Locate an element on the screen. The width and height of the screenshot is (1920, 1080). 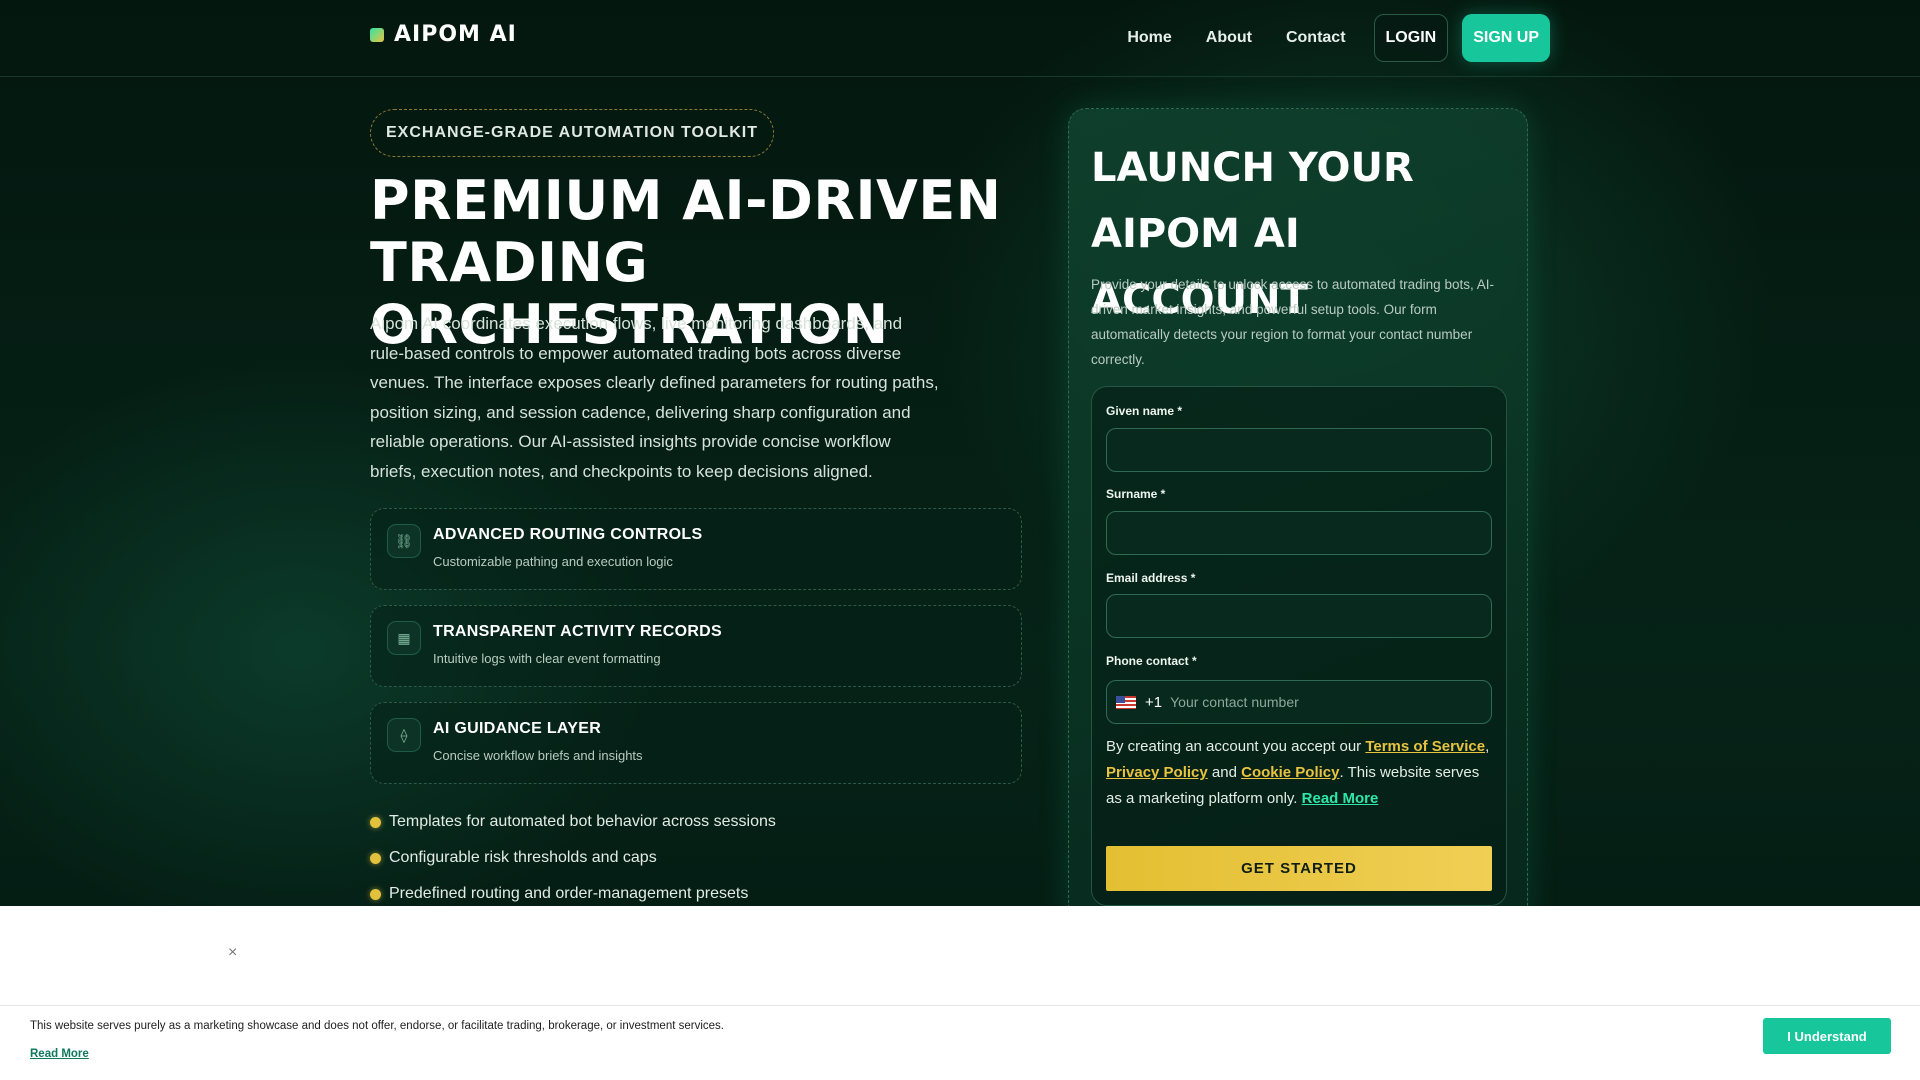
routing-icon: ⛓ is located at coordinates (404, 541).